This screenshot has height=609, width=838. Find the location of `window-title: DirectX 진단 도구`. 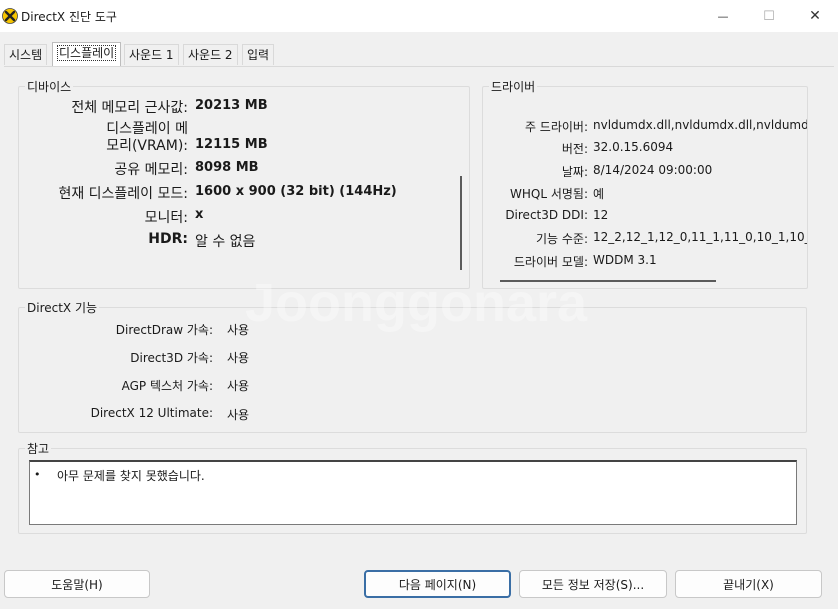

window-title: DirectX 진단 도구 is located at coordinates (69, 17).